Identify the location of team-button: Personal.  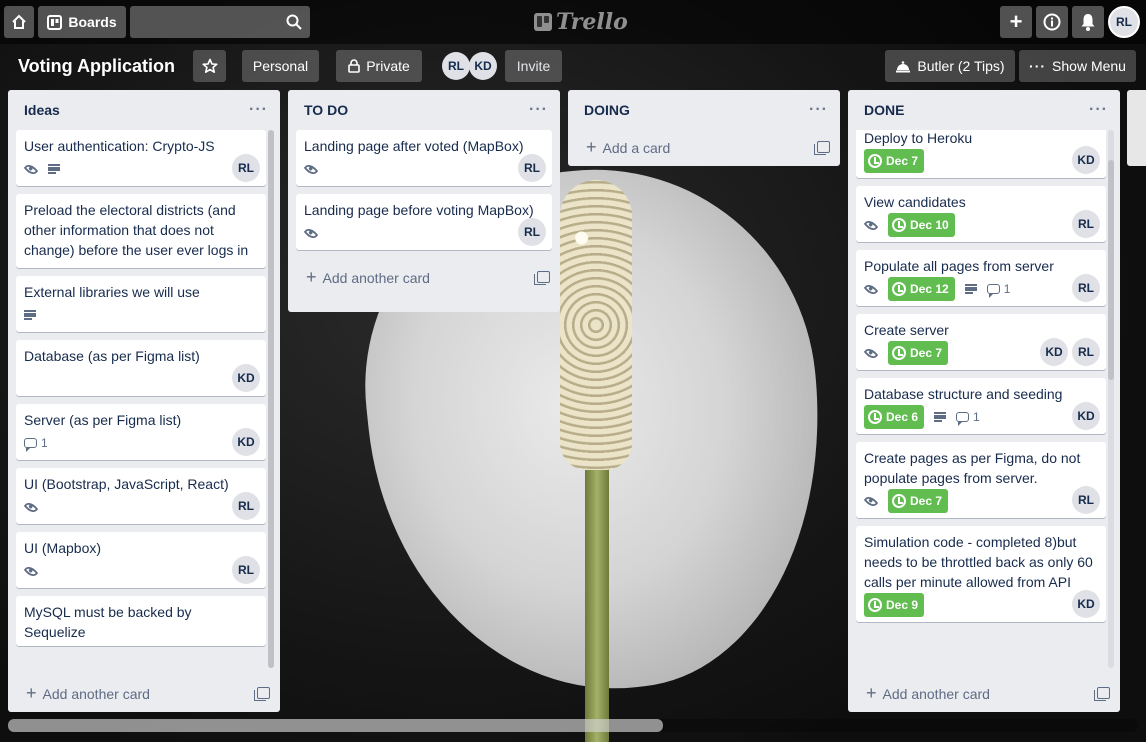
(280, 66).